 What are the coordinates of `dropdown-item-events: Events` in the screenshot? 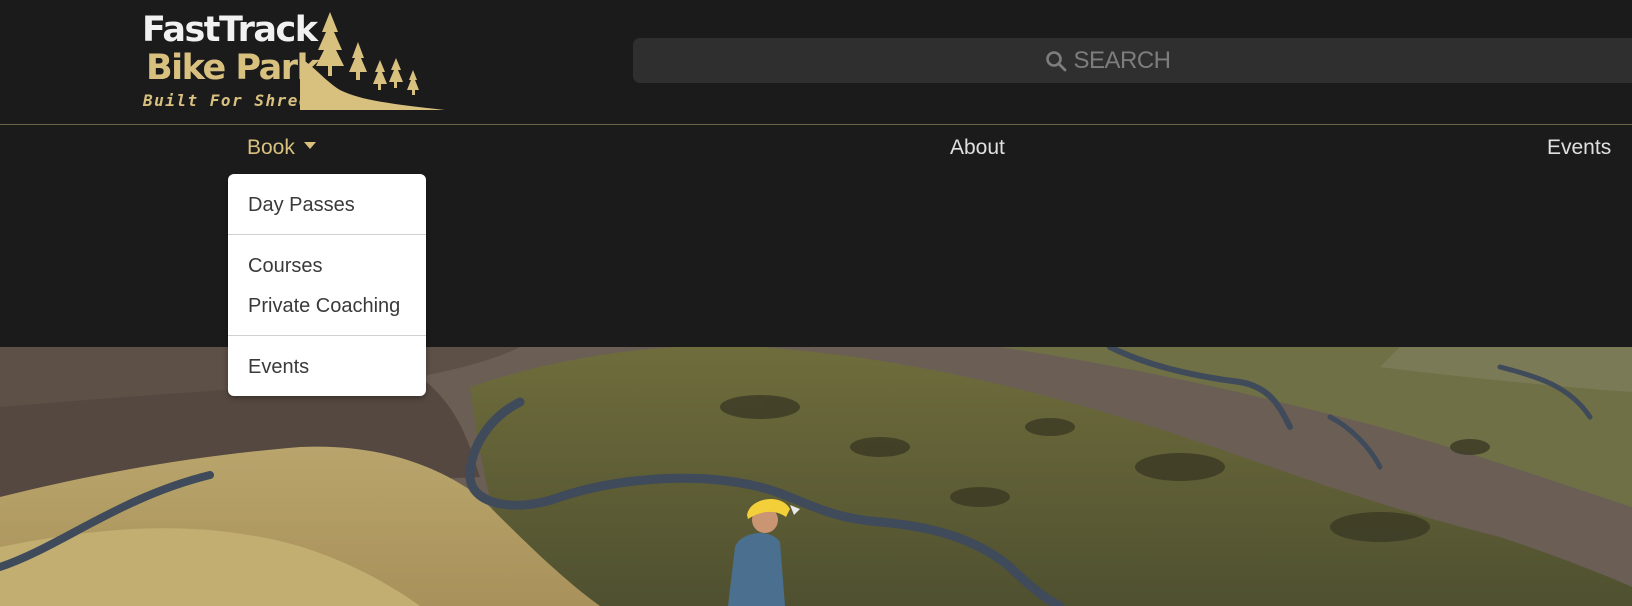 It's located at (278, 367).